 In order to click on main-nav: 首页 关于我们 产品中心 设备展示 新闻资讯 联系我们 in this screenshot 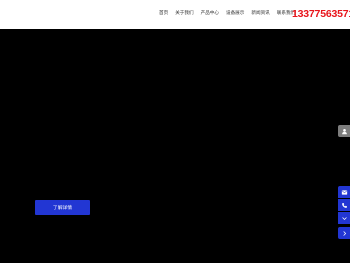, I will do `click(230, 14)`.